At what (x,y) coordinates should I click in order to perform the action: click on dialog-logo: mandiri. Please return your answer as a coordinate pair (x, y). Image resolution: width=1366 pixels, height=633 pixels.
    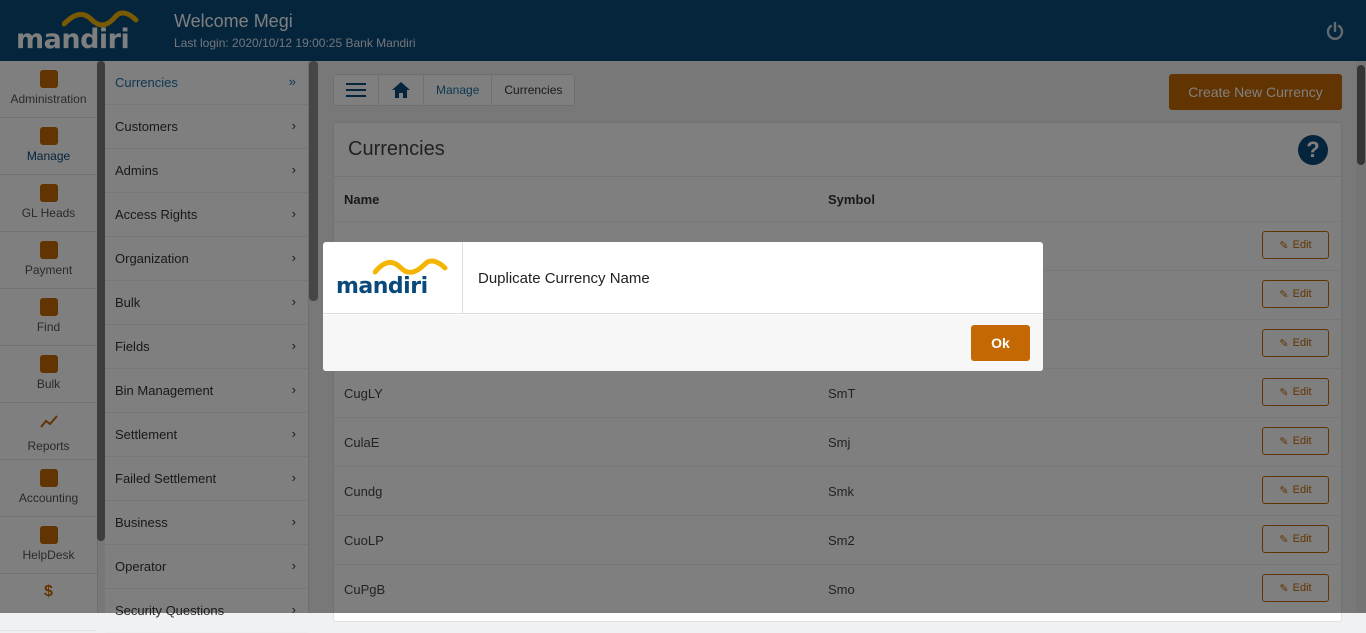
    Looking at the image, I should click on (393, 278).